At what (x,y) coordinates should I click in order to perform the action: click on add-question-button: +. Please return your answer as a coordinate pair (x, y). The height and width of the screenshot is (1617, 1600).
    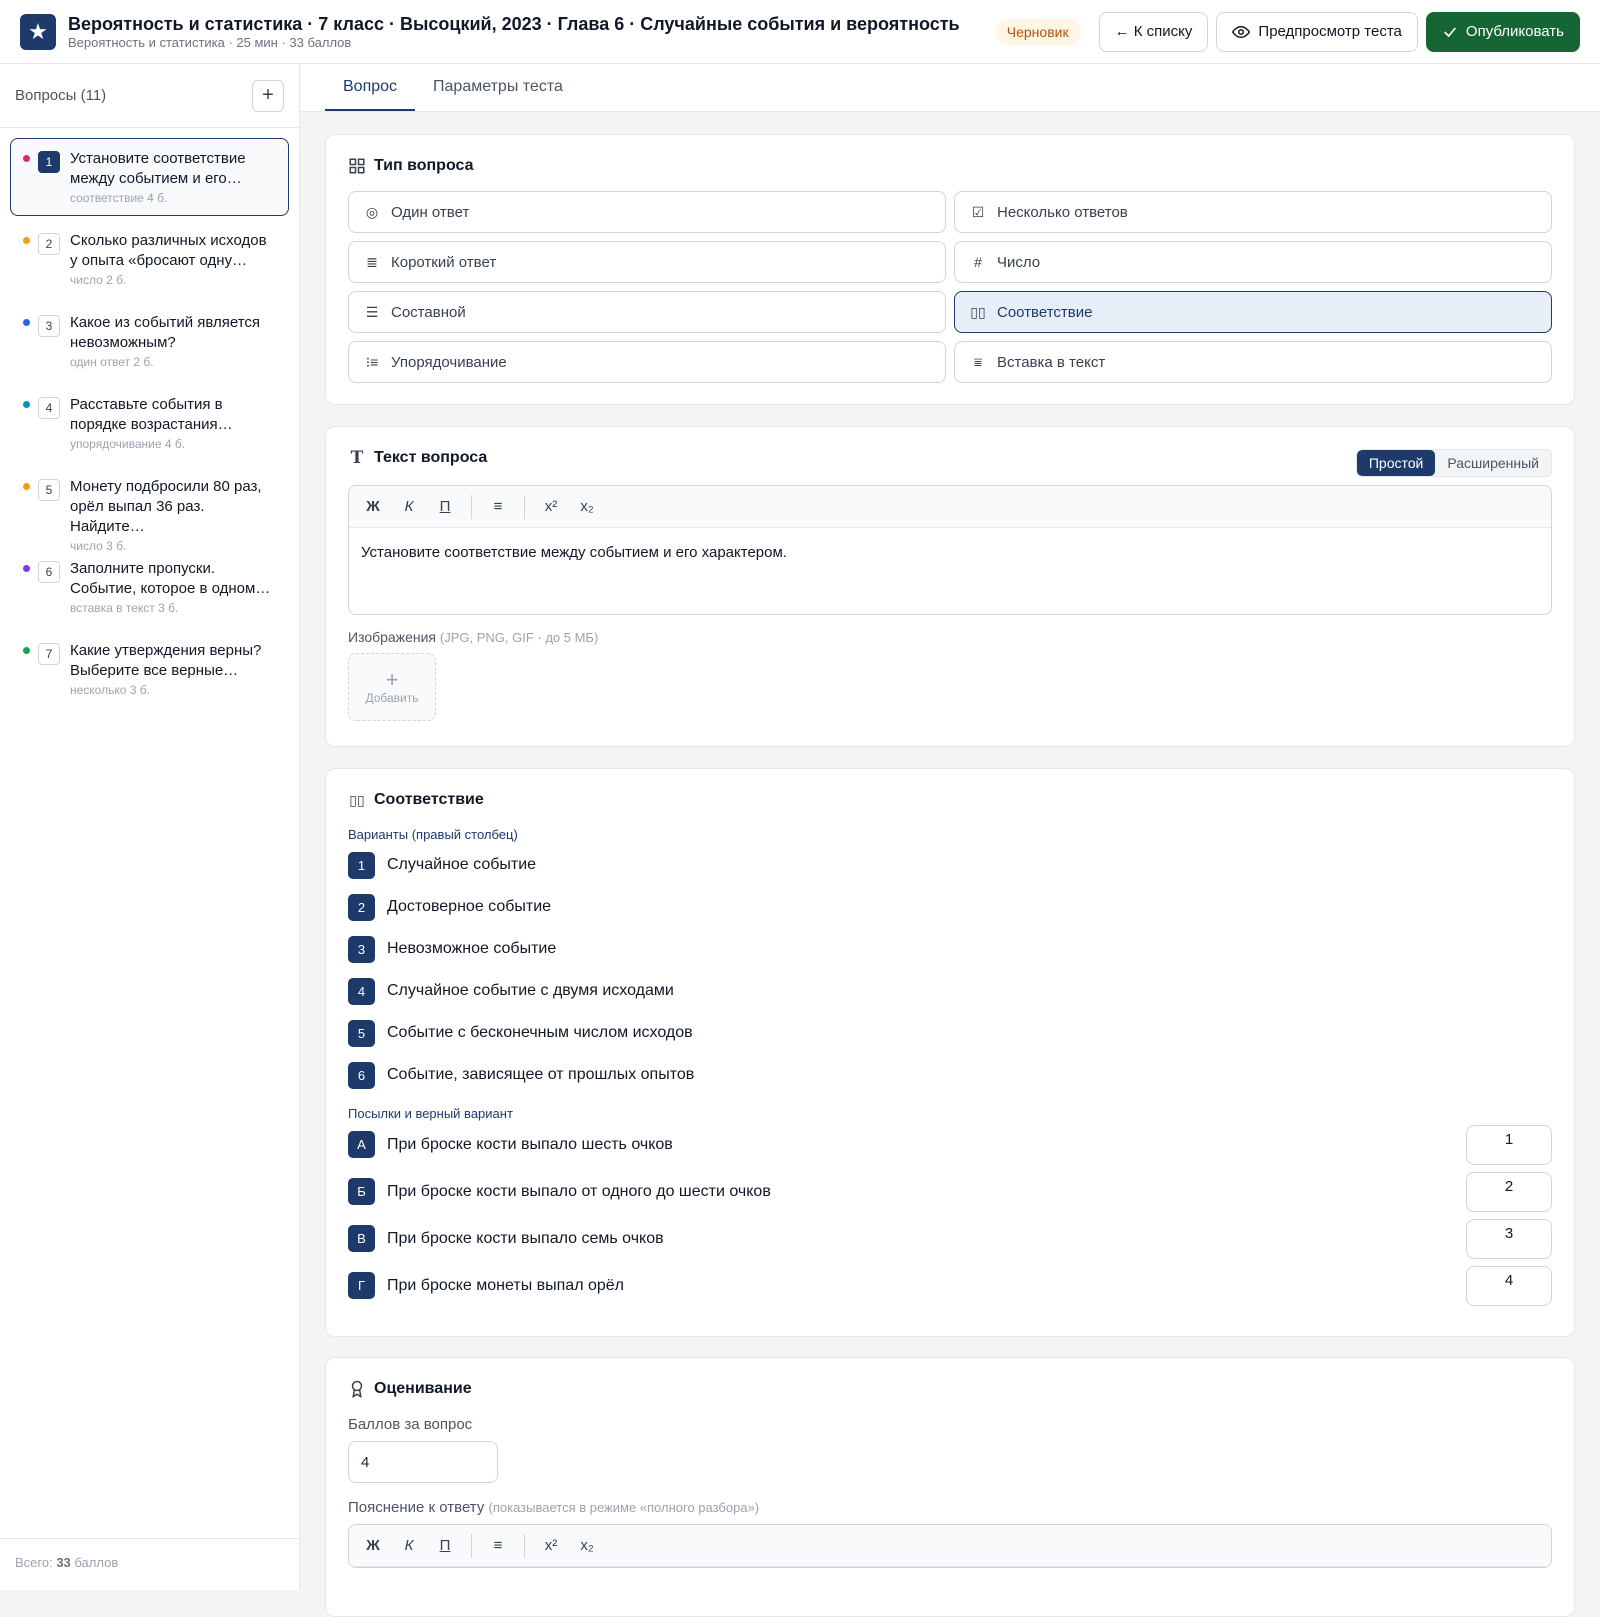
    Looking at the image, I should click on (268, 95).